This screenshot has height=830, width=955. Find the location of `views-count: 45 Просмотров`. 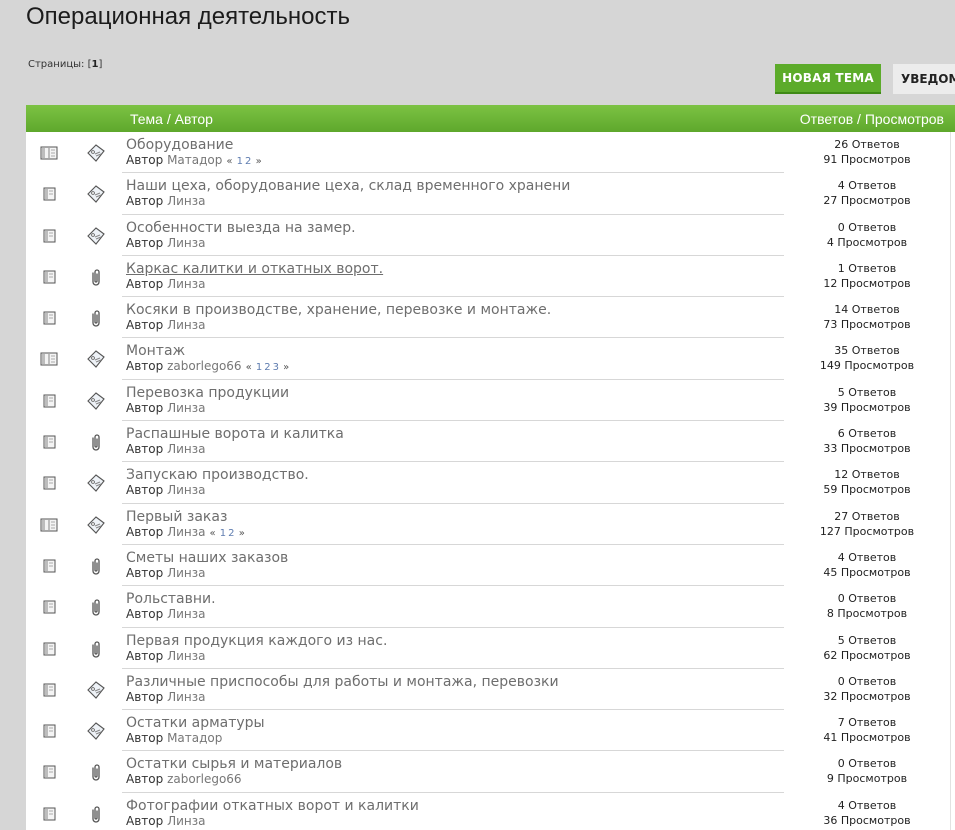

views-count: 45 Просмотров is located at coordinates (867, 572).